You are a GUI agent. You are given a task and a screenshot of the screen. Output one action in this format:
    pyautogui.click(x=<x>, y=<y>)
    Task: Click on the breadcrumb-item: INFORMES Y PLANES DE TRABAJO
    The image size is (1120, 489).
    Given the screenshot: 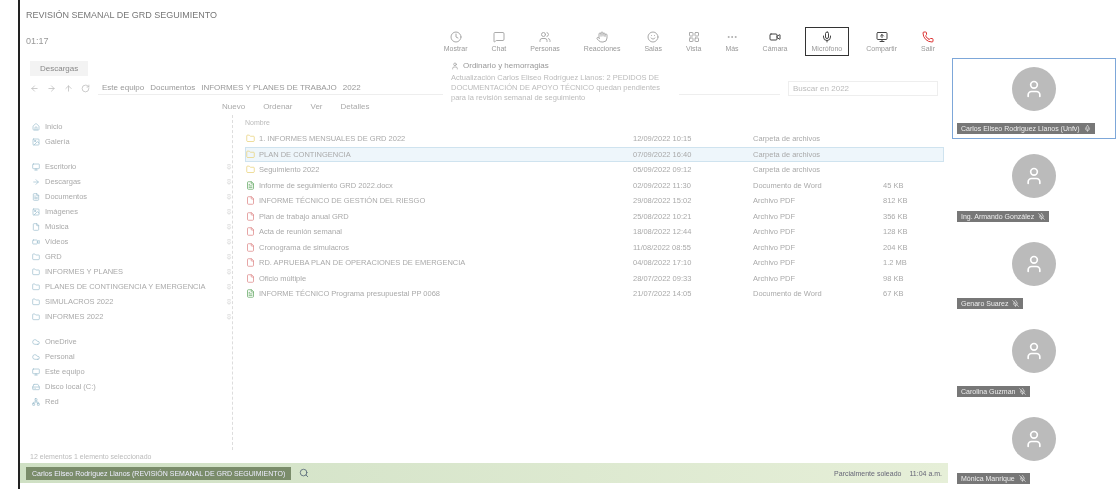 What is the action you would take?
    pyautogui.click(x=269, y=87)
    